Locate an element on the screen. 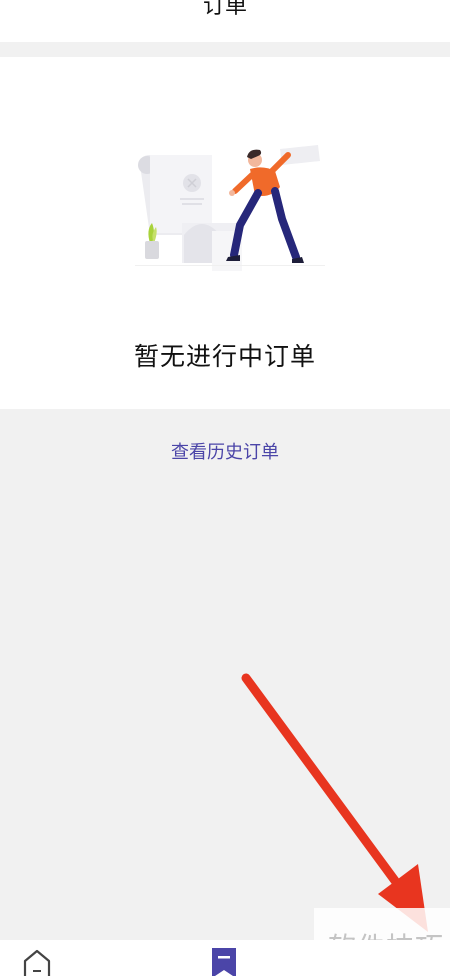  empty-orders-illustration is located at coordinates (230, 208).